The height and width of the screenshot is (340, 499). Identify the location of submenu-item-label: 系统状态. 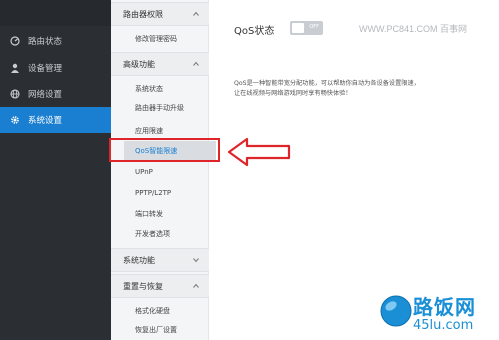
(149, 89).